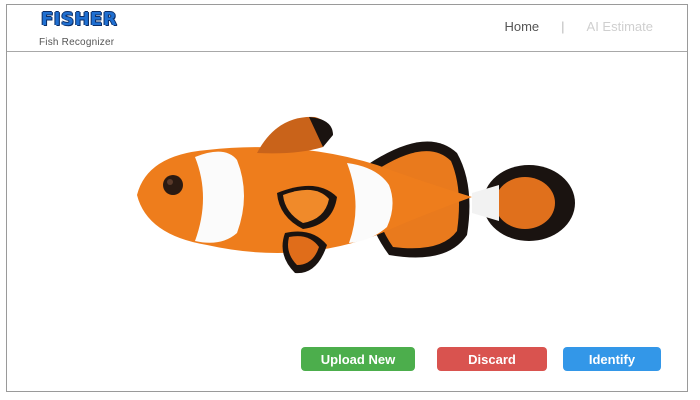  What do you see at coordinates (492, 359) in the screenshot?
I see `discard-button: Discard` at bounding box center [492, 359].